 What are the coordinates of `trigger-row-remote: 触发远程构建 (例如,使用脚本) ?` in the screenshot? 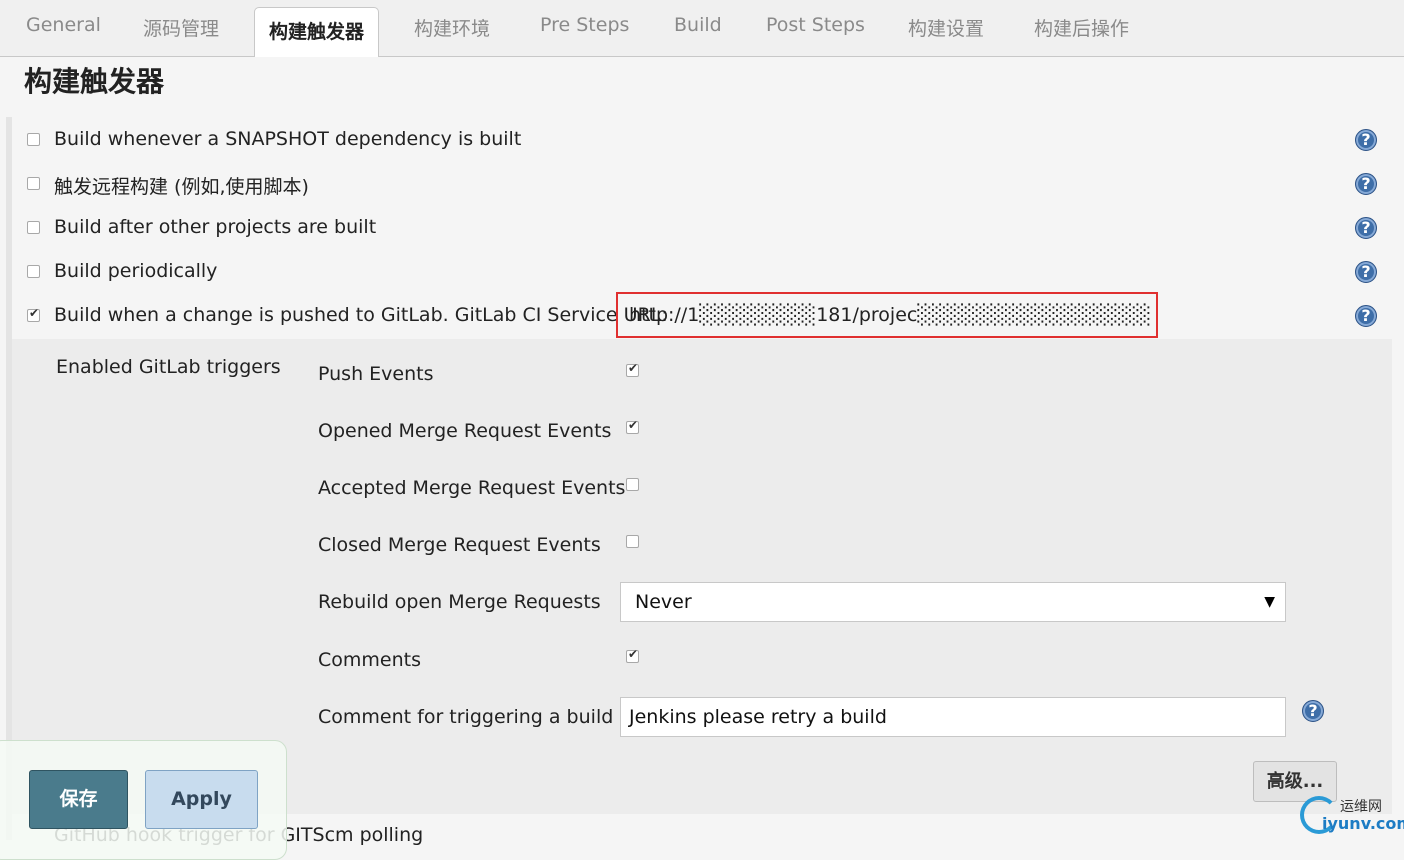 It's located at (706, 185).